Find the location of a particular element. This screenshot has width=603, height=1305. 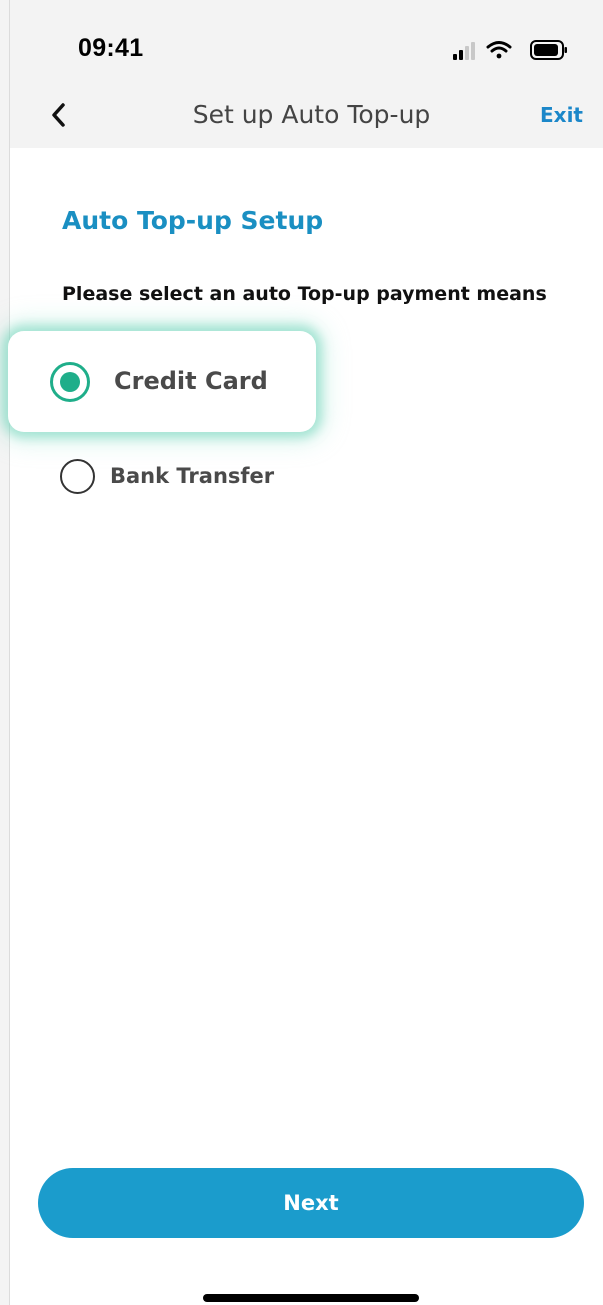

section-title: Auto Top-up Setup is located at coordinates (193, 220).